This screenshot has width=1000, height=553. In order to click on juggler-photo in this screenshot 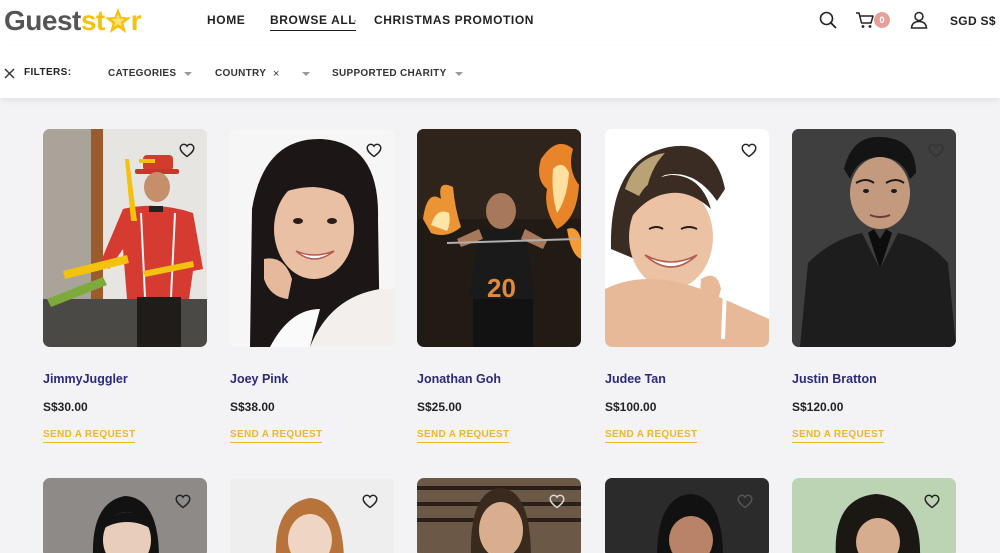, I will do `click(125, 238)`.